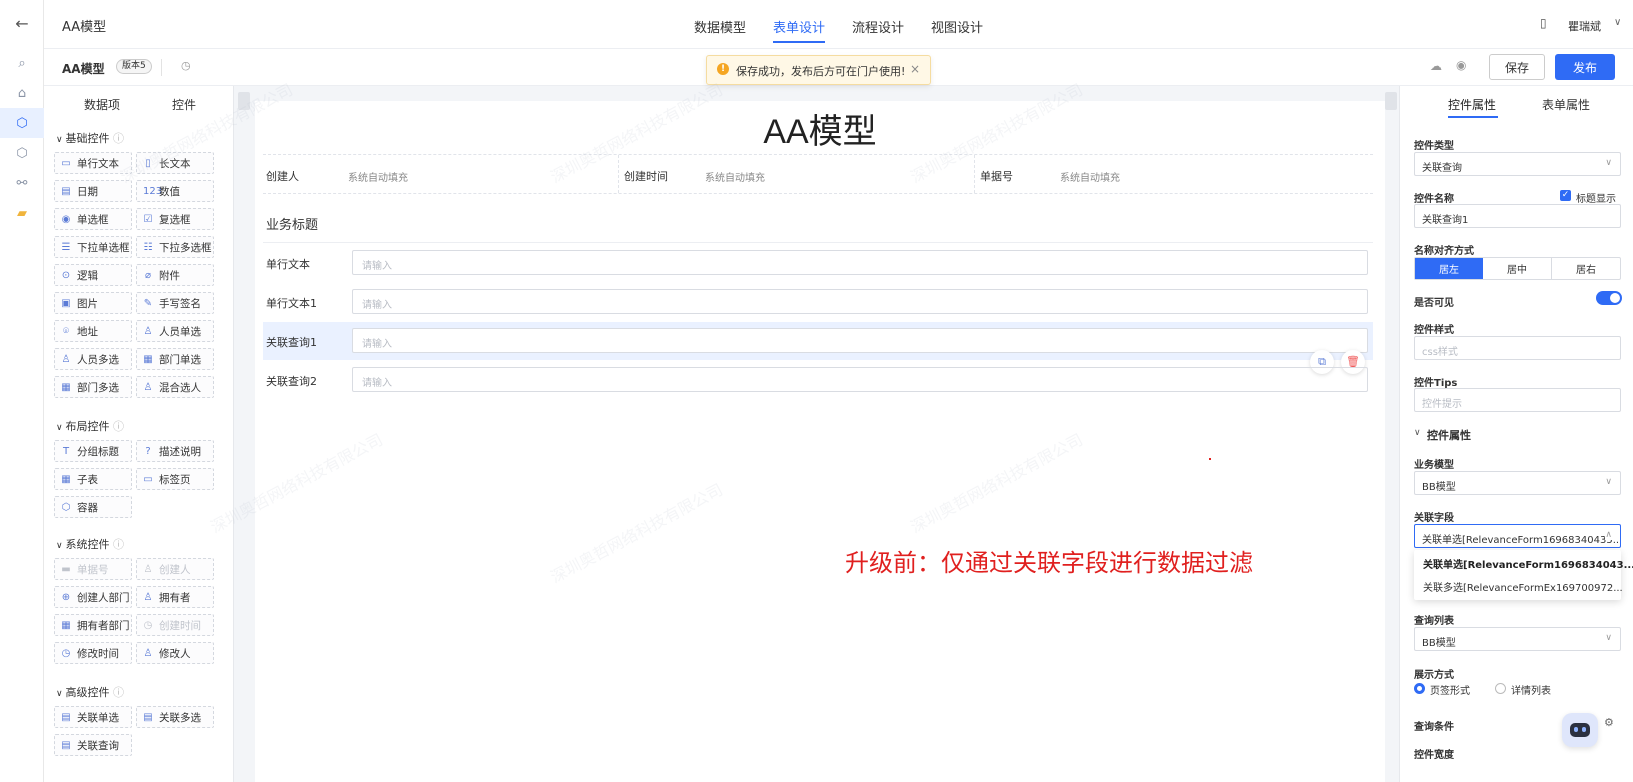 This screenshot has height=782, width=1633. I want to click on control-item: T 分组标题, so click(93, 451).